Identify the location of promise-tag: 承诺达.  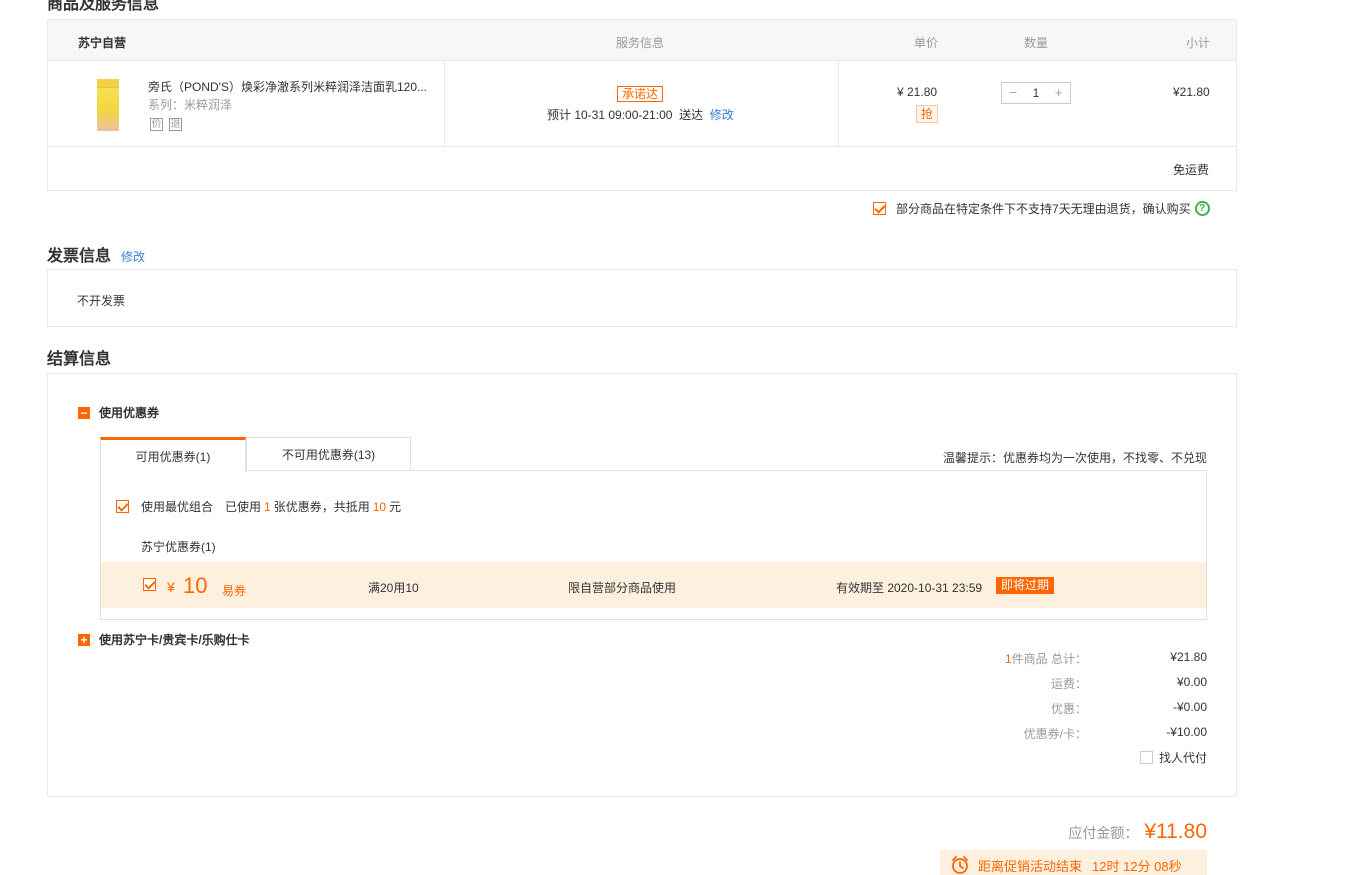
(640, 94).